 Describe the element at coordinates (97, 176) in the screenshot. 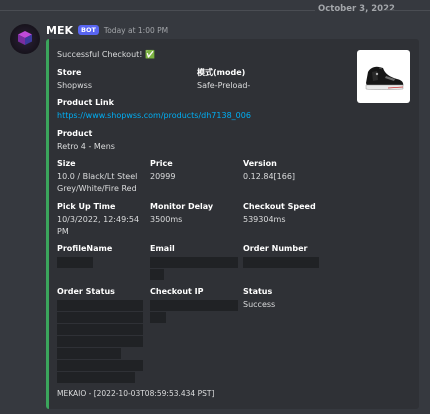

I see `field-size-value-line1: 10.0 / Black/Lt Steel` at that location.